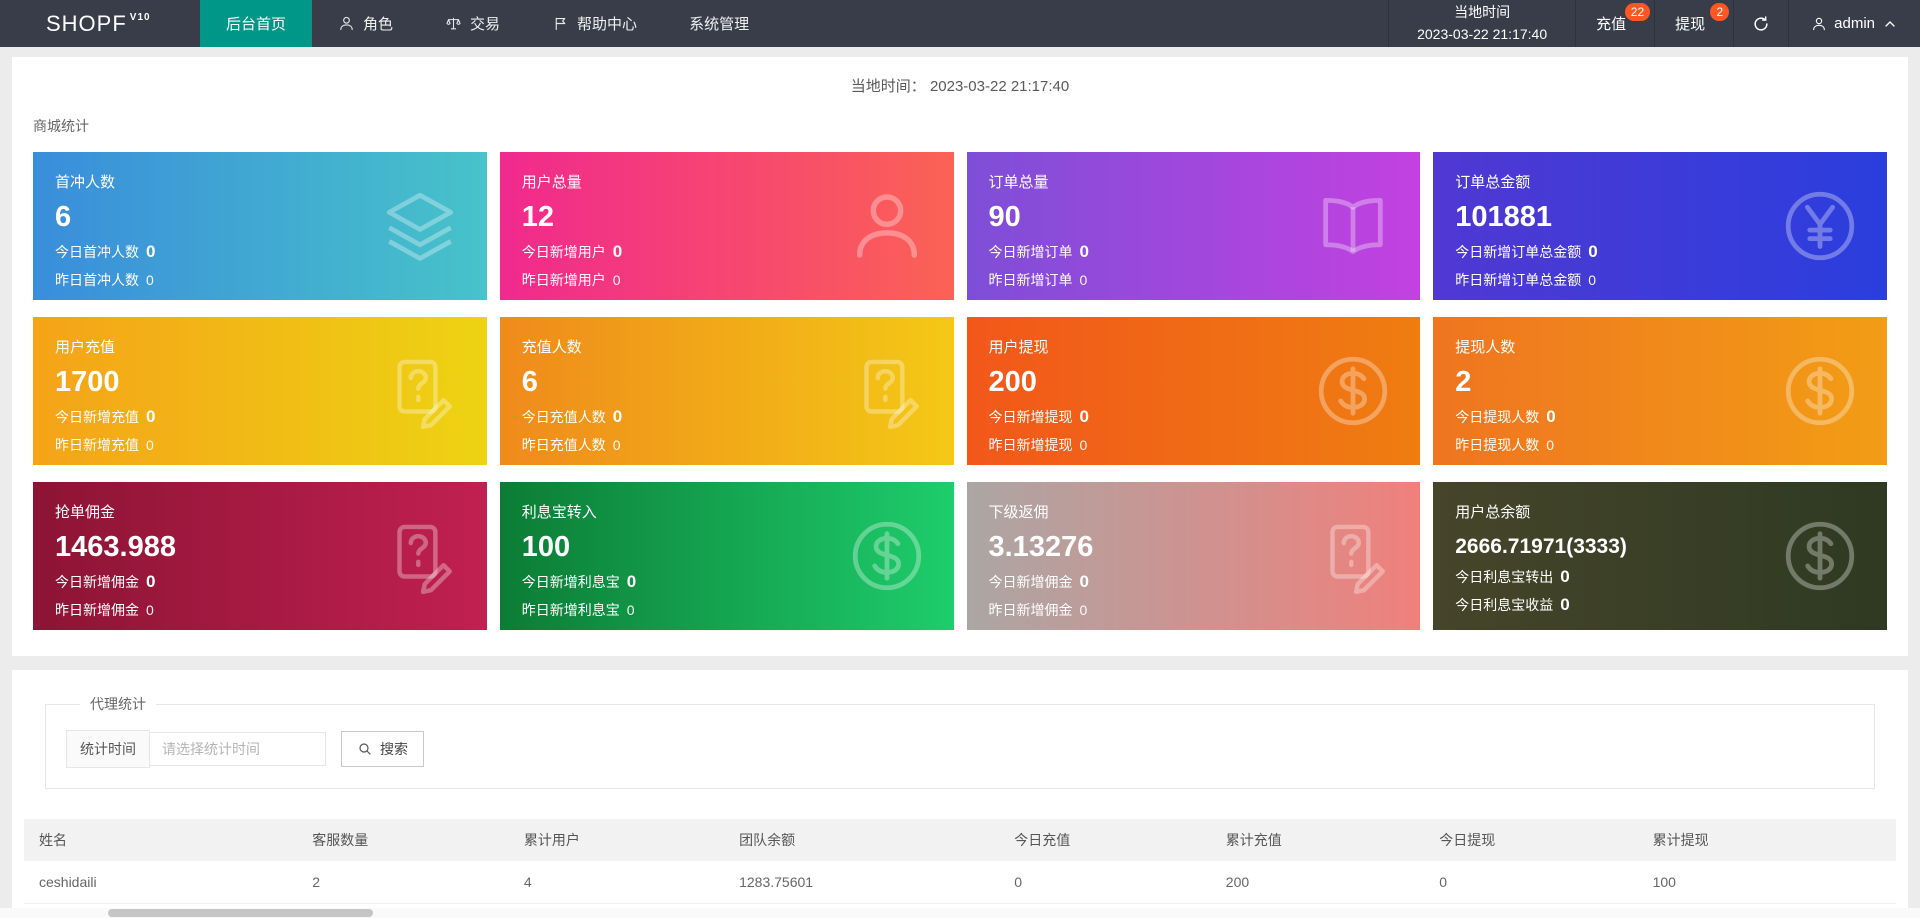 The width and height of the screenshot is (1920, 918). Describe the element at coordinates (140, 17) in the screenshot. I see `app-logo-version: V10` at that location.